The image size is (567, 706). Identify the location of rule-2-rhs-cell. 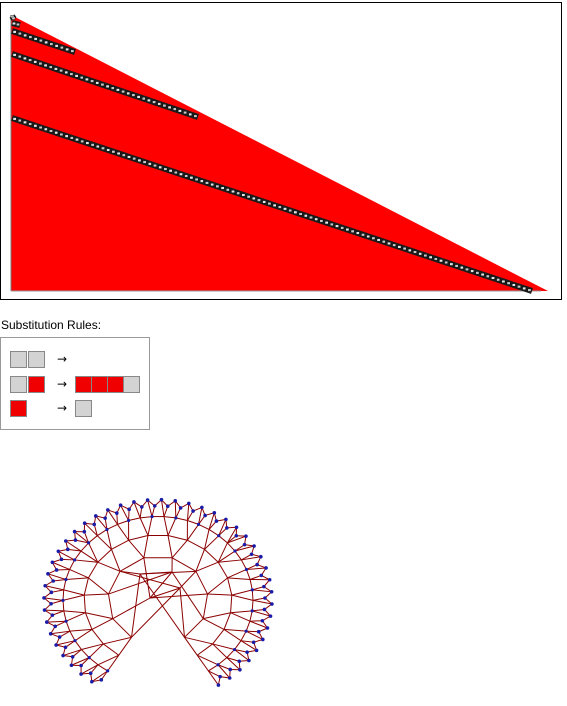
(99, 384).